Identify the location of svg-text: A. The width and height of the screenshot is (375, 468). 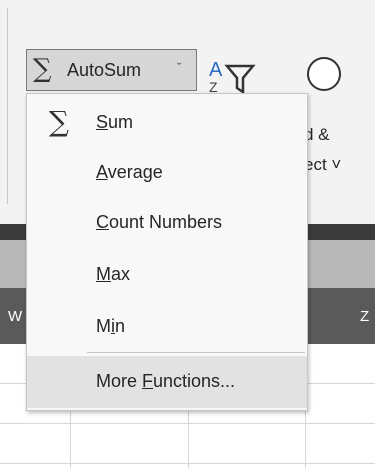
(216, 70).